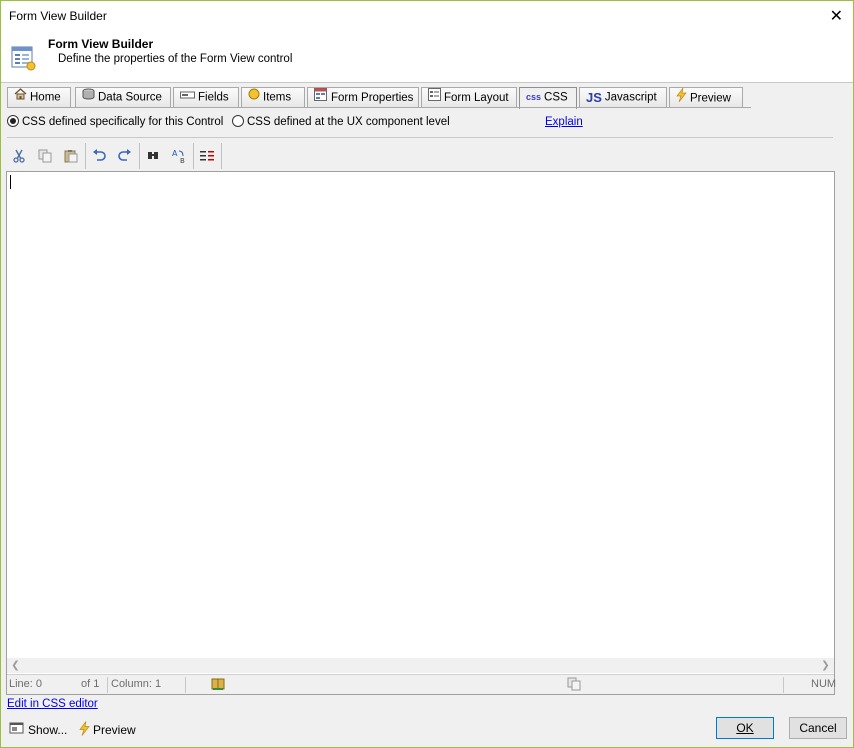 The width and height of the screenshot is (854, 748). I want to click on edit-in-css-editor-link: Edit in CSS editor, so click(52, 704).